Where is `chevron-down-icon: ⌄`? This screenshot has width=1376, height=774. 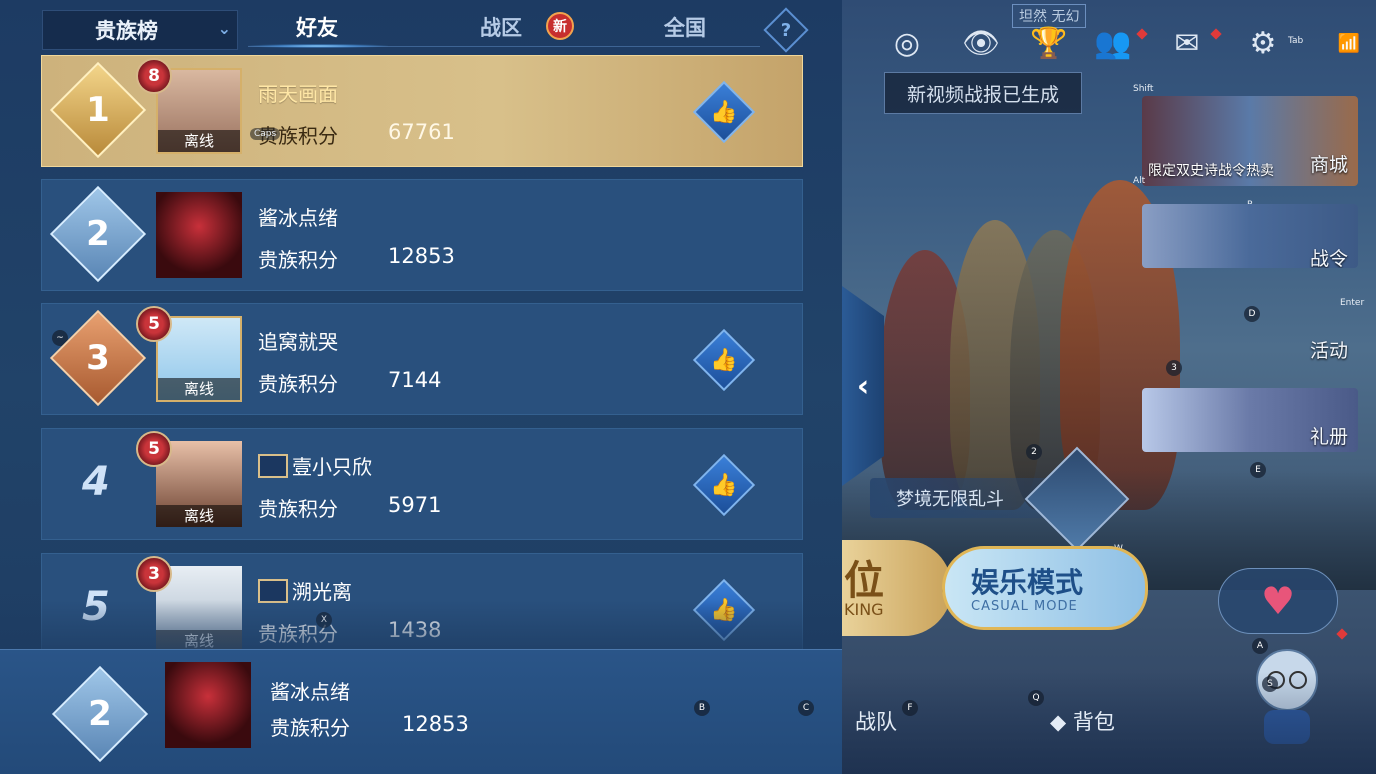 chevron-down-icon: ⌄ is located at coordinates (224, 28).